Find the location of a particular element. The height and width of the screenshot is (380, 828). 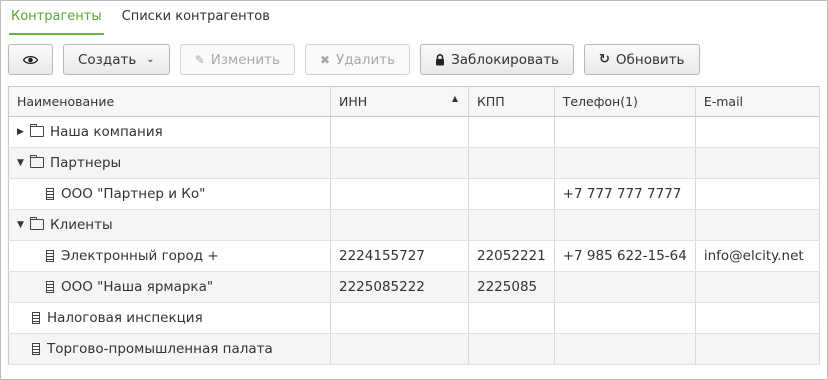

table-row: Налоговая инспекция is located at coordinates (414, 318).